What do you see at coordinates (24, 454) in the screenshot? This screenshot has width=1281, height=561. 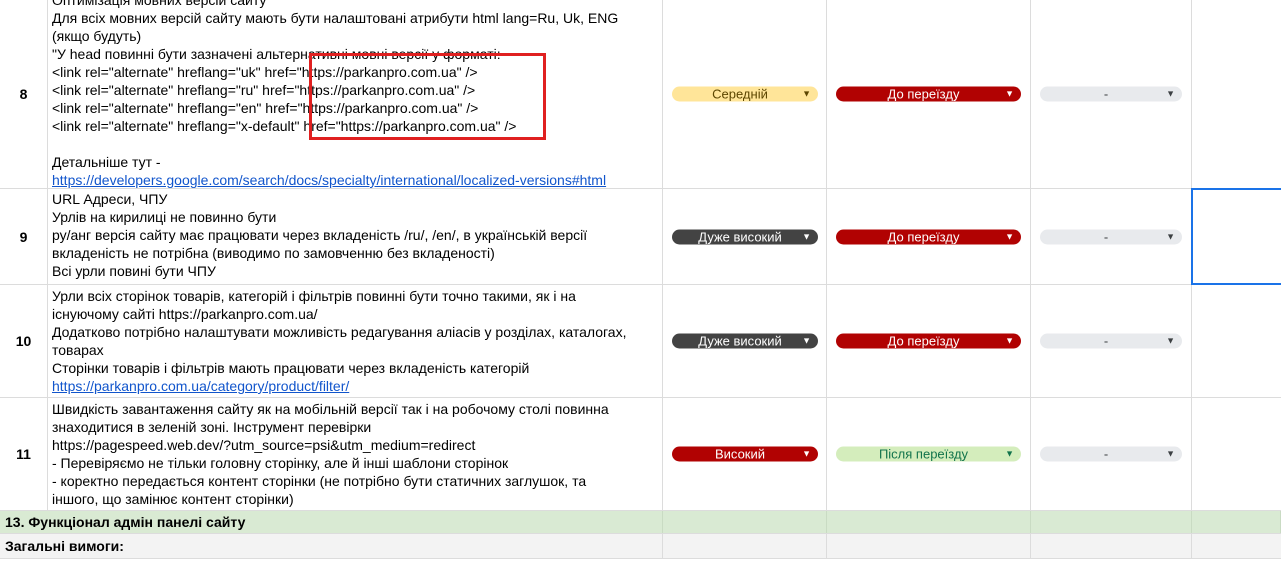 I see `row-number-cell: 11` at bounding box center [24, 454].